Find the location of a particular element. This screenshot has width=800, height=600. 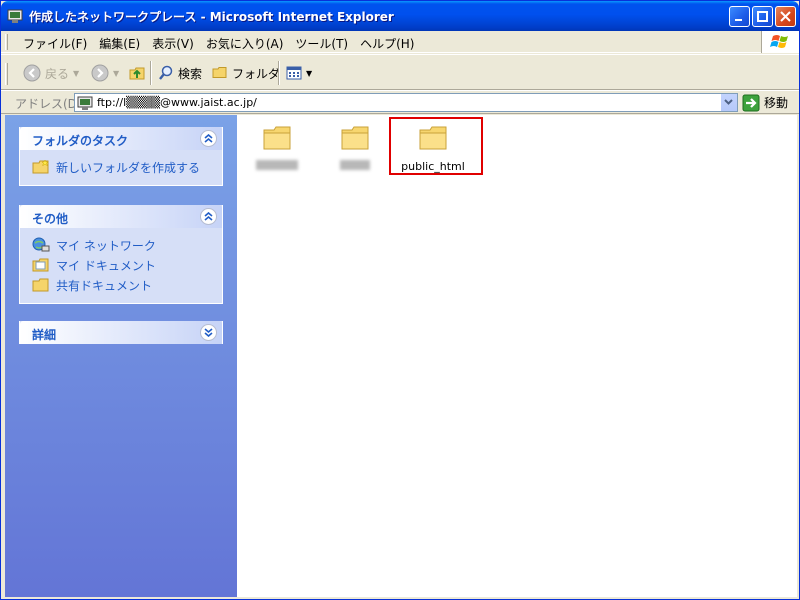

back-dropdown-icon: ▼ is located at coordinates (76, 73).